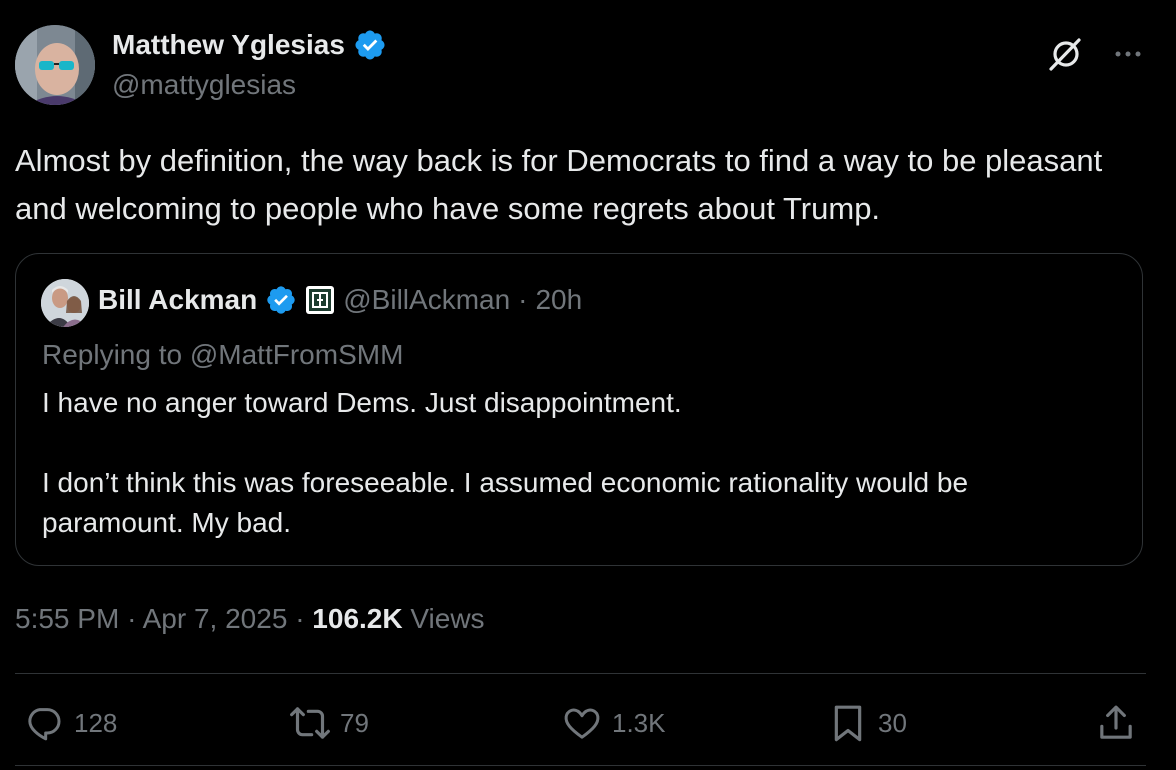 This screenshot has height=770, width=1176. What do you see at coordinates (582, 723) in the screenshot?
I see `like-icon` at bounding box center [582, 723].